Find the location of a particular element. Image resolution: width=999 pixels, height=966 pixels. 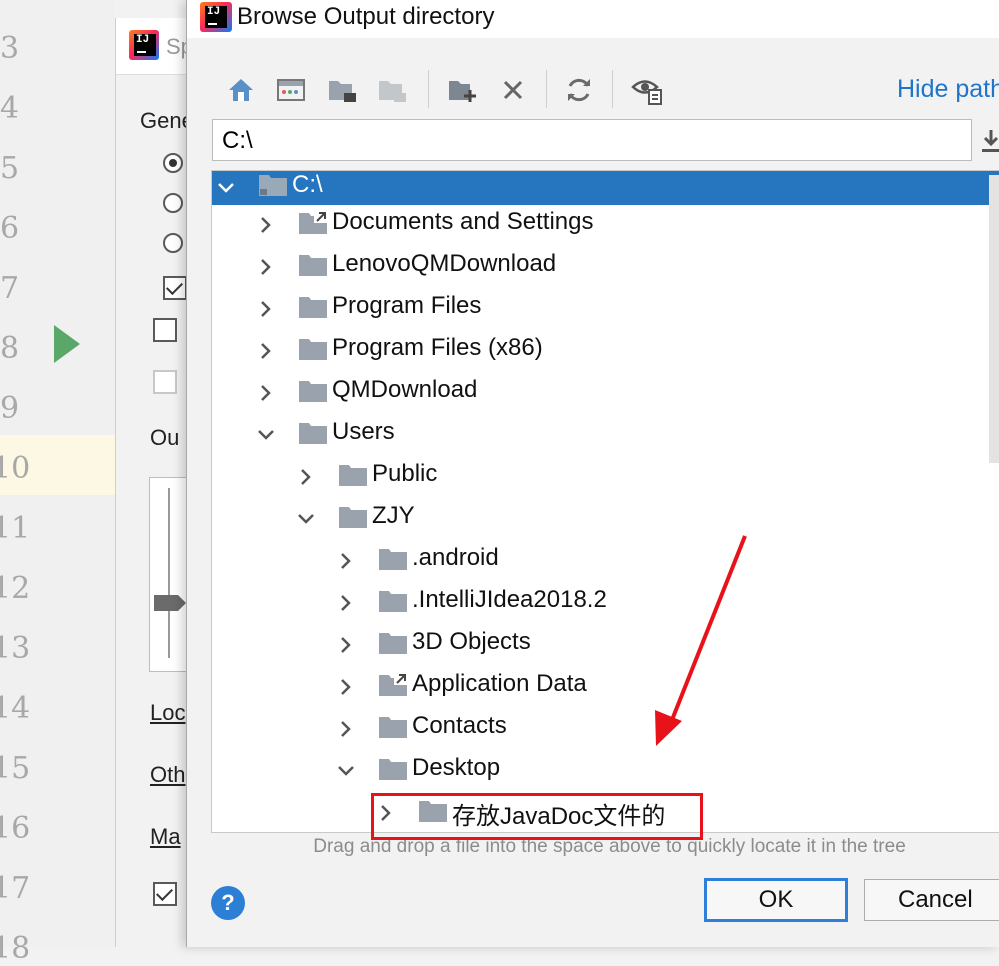

tree-node-label: Application Data is located at coordinates (499, 683).